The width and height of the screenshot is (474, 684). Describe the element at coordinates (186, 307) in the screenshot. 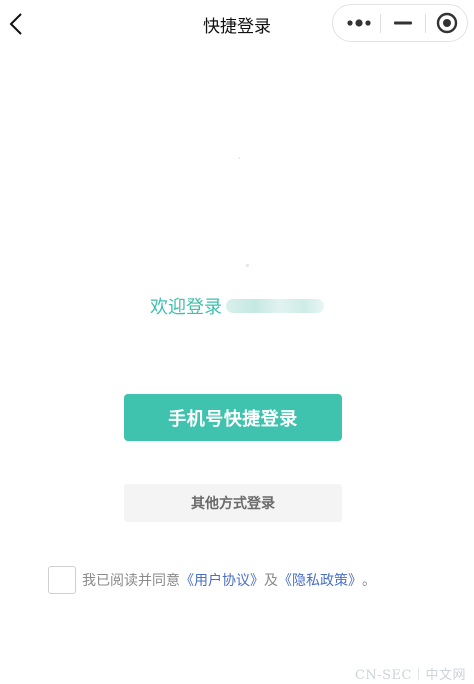

I see `welcome-text: 欢迎登录` at that location.